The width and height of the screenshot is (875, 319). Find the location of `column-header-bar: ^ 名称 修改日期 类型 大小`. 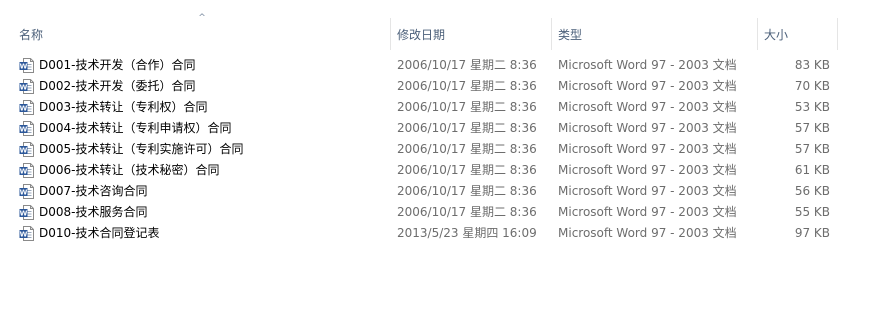

column-header-bar: ^ 名称 修改日期 类型 大小 is located at coordinates (437, 32).